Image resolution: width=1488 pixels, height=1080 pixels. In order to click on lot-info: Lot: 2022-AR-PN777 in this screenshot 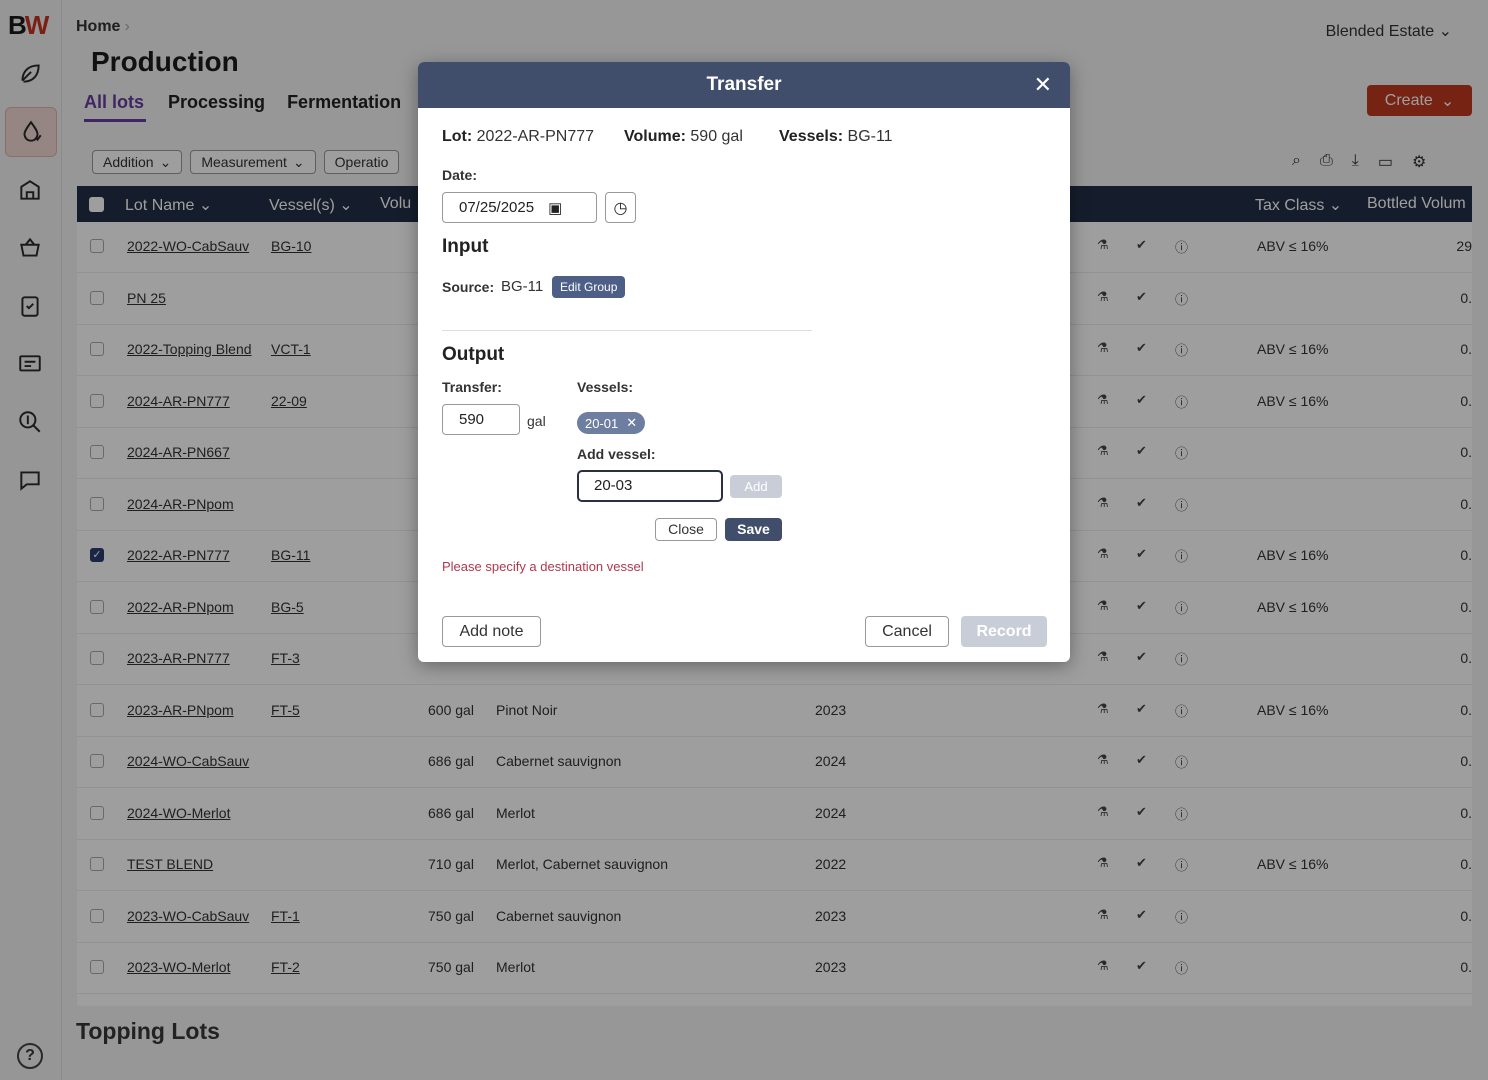, I will do `click(518, 136)`.